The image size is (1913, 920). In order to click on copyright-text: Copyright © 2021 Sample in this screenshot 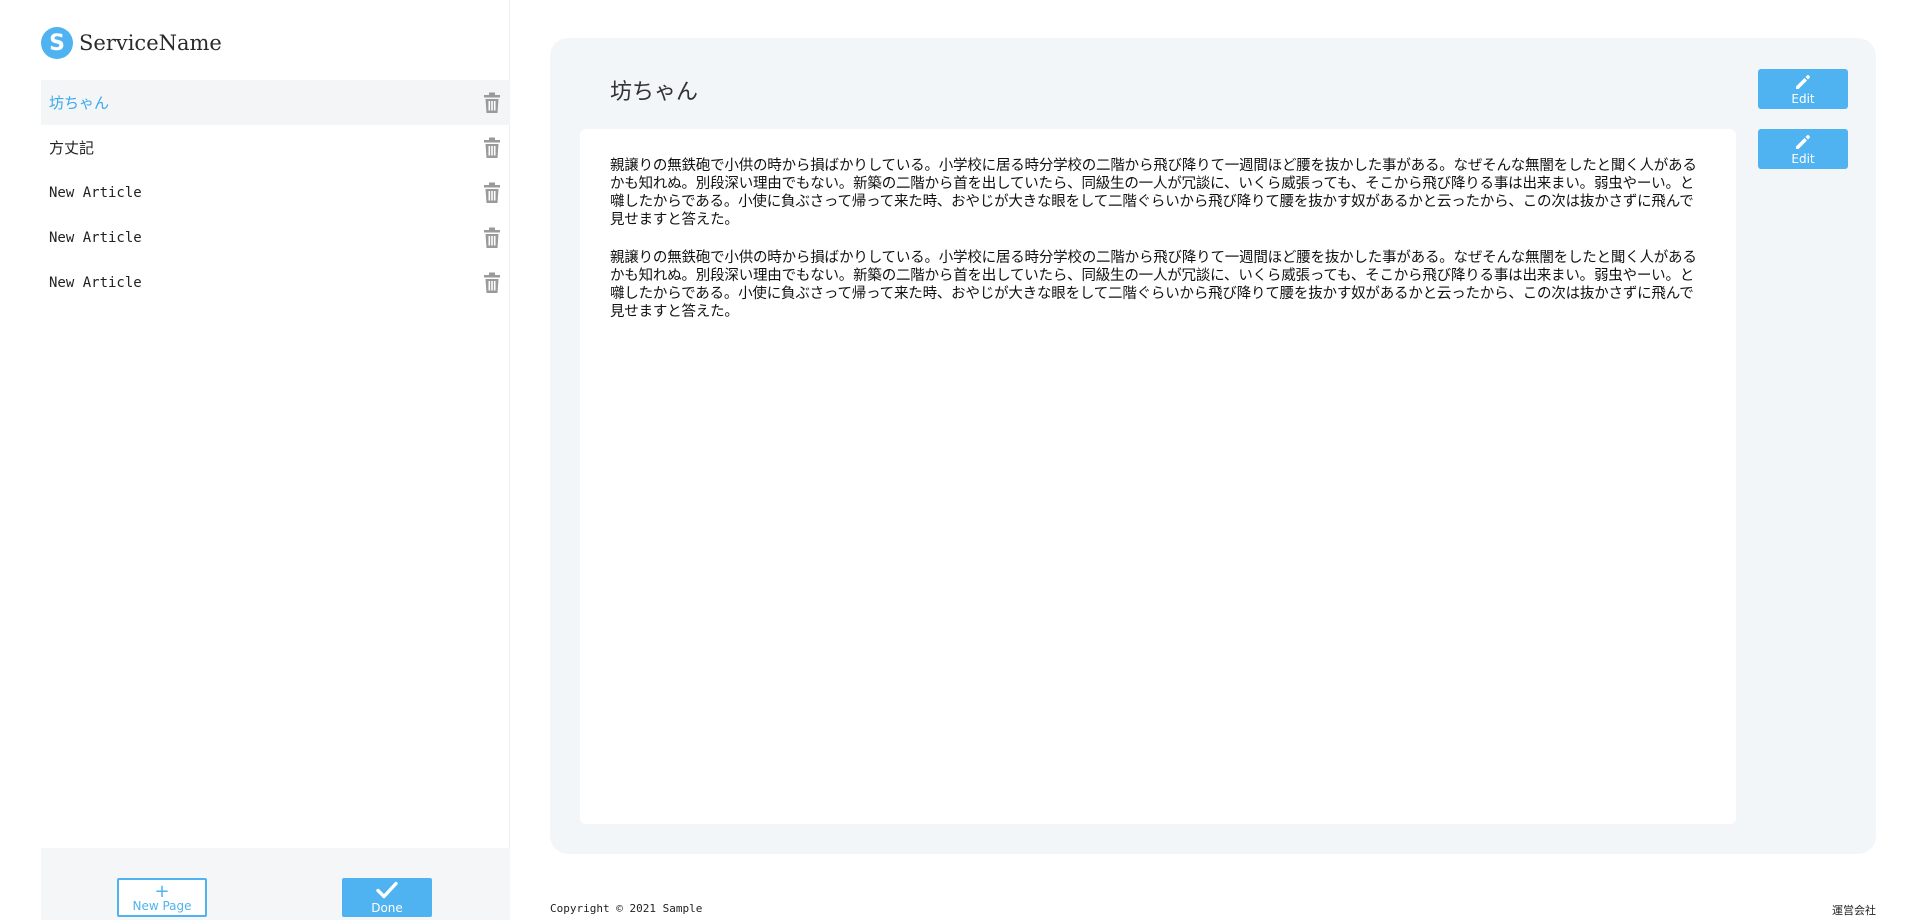, I will do `click(626, 908)`.